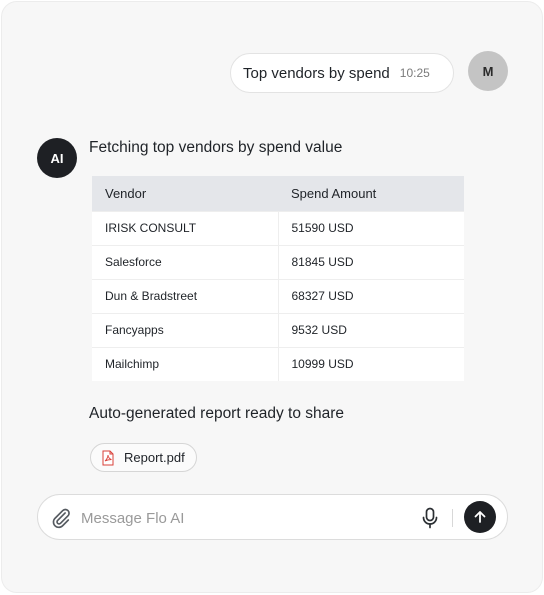 The height and width of the screenshot is (595, 544). I want to click on arrow-up-icon, so click(480, 517).